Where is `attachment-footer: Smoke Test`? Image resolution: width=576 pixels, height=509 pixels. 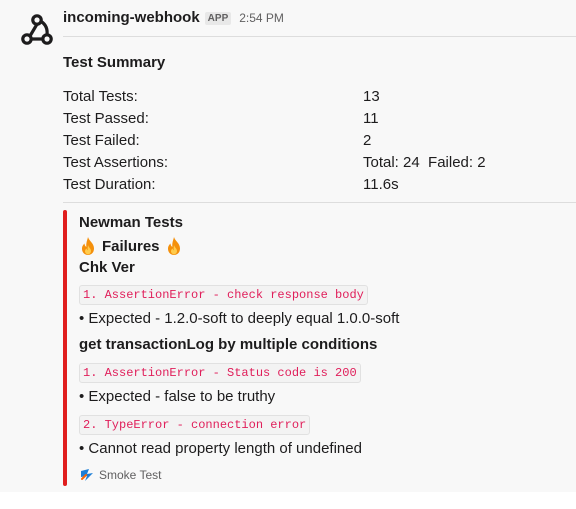
attachment-footer: Smoke Test is located at coordinates (120, 475).